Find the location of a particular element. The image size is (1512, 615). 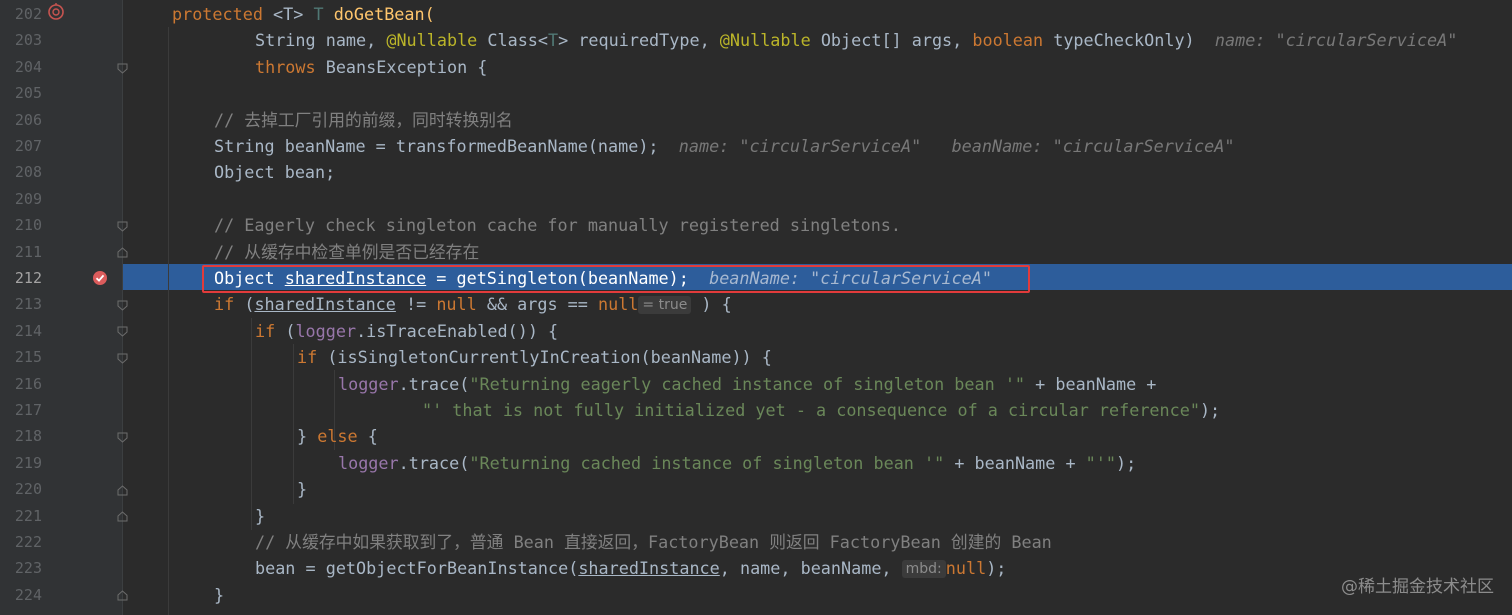

line-number: 211 is located at coordinates (28, 251).